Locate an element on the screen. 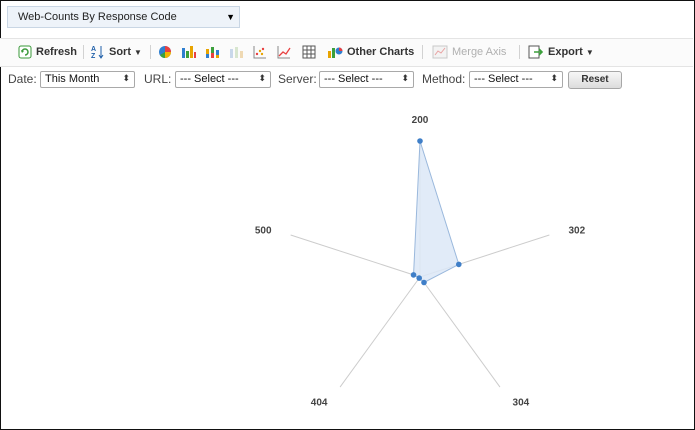 The image size is (695, 430). server-filter-select: --- Select --- ⬍ is located at coordinates (366, 79).